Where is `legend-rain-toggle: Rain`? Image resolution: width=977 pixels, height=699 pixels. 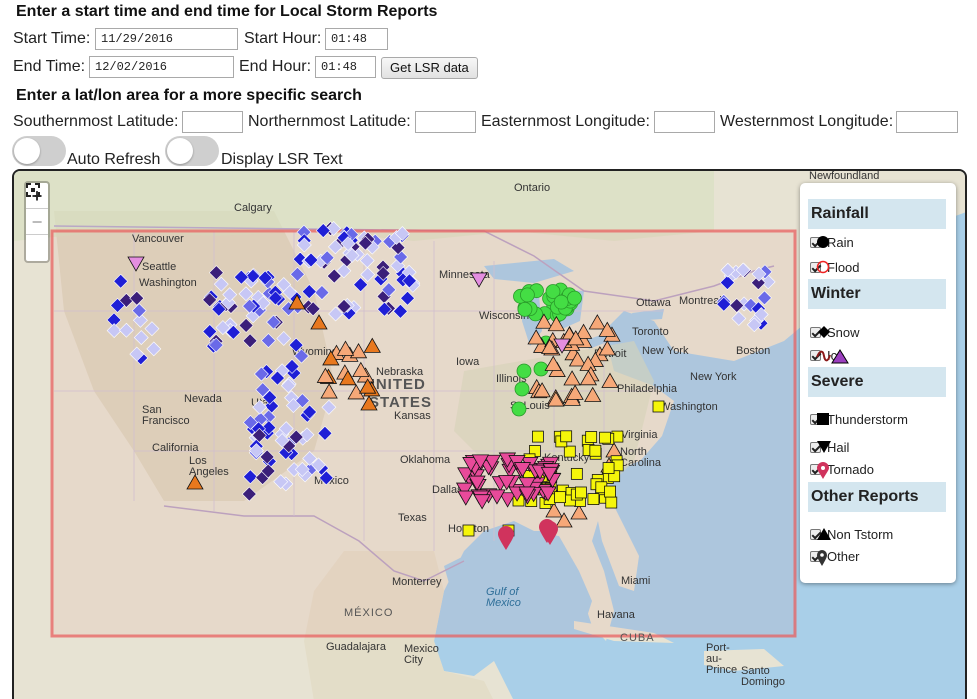
legend-rain-toggle: Rain is located at coordinates (832, 243).